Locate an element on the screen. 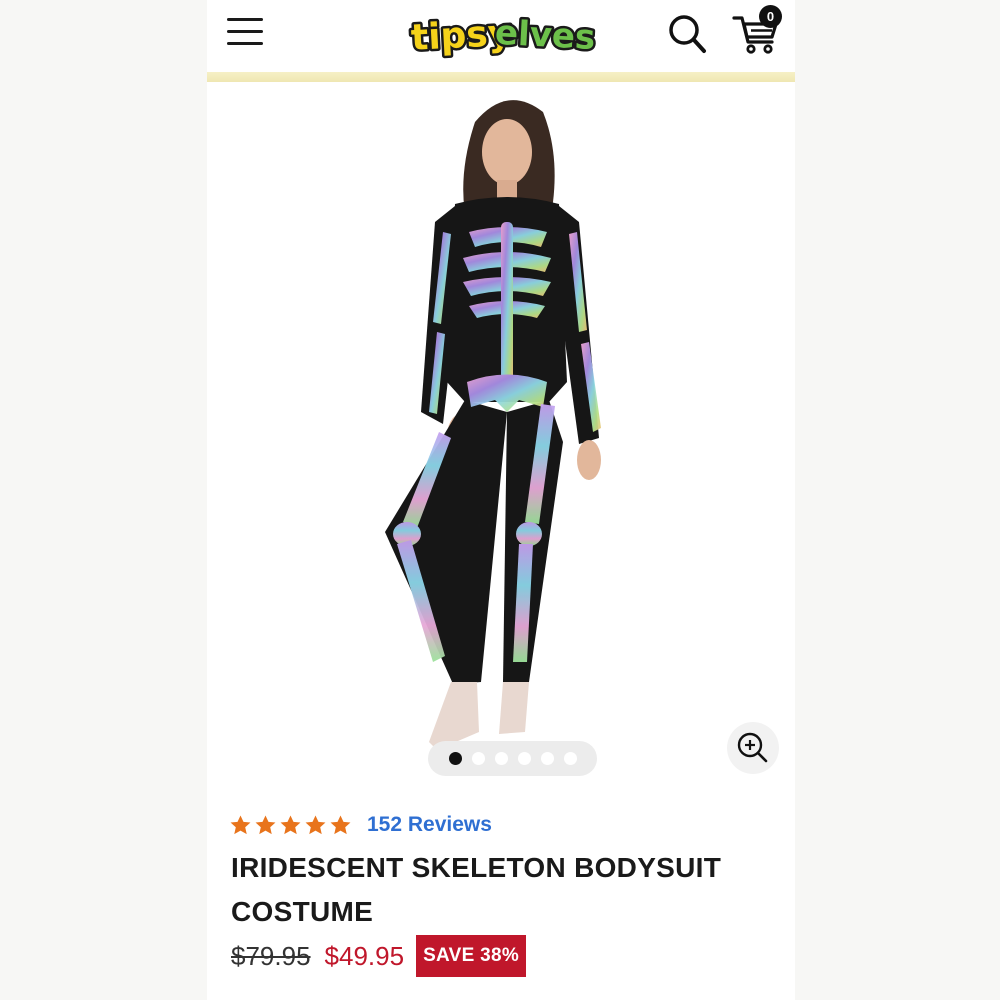  star-rating is located at coordinates (290, 825).